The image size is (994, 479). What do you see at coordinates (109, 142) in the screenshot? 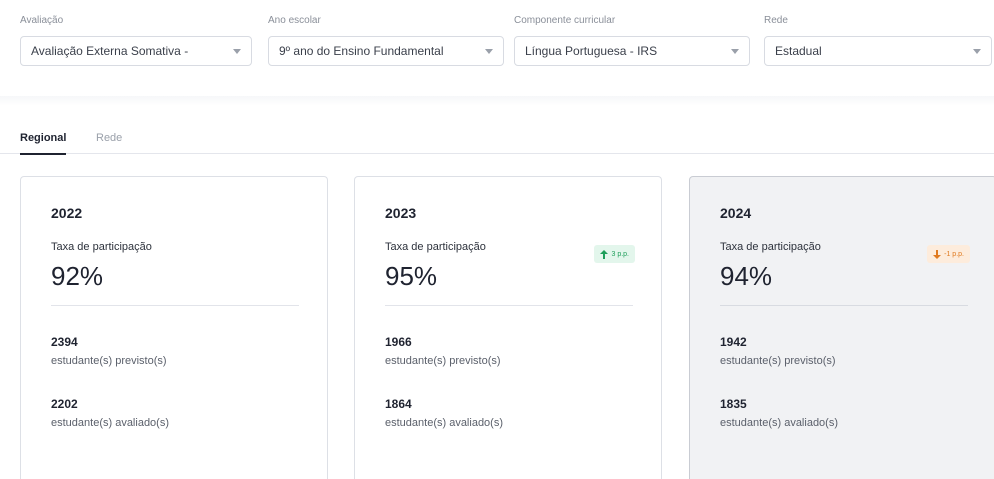
I see `tab-rede: Rede` at bounding box center [109, 142].